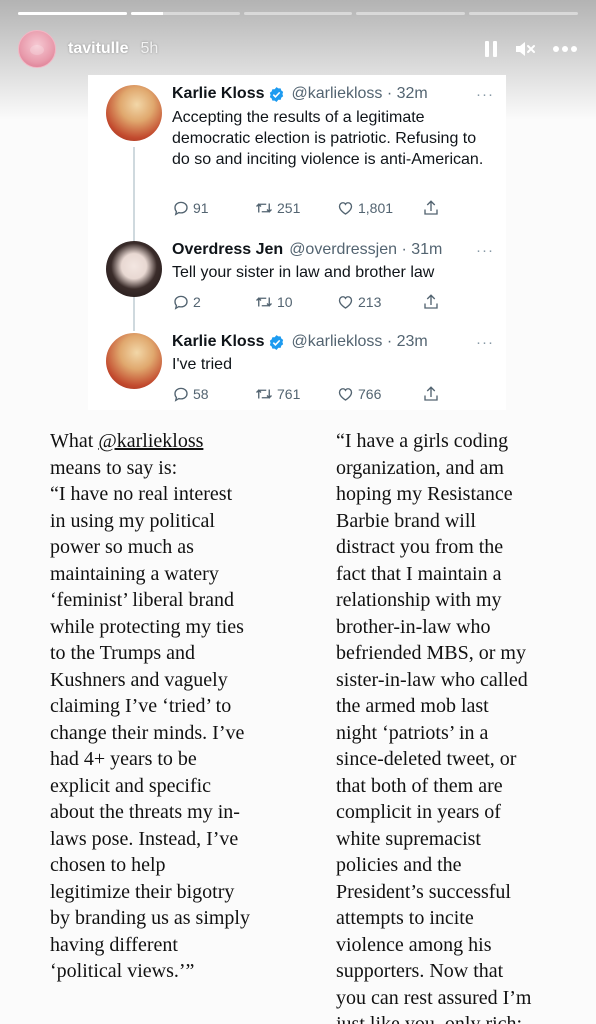 The width and height of the screenshot is (596, 1024). Describe the element at coordinates (213, 208) in the screenshot. I see `reply-action: 91` at that location.